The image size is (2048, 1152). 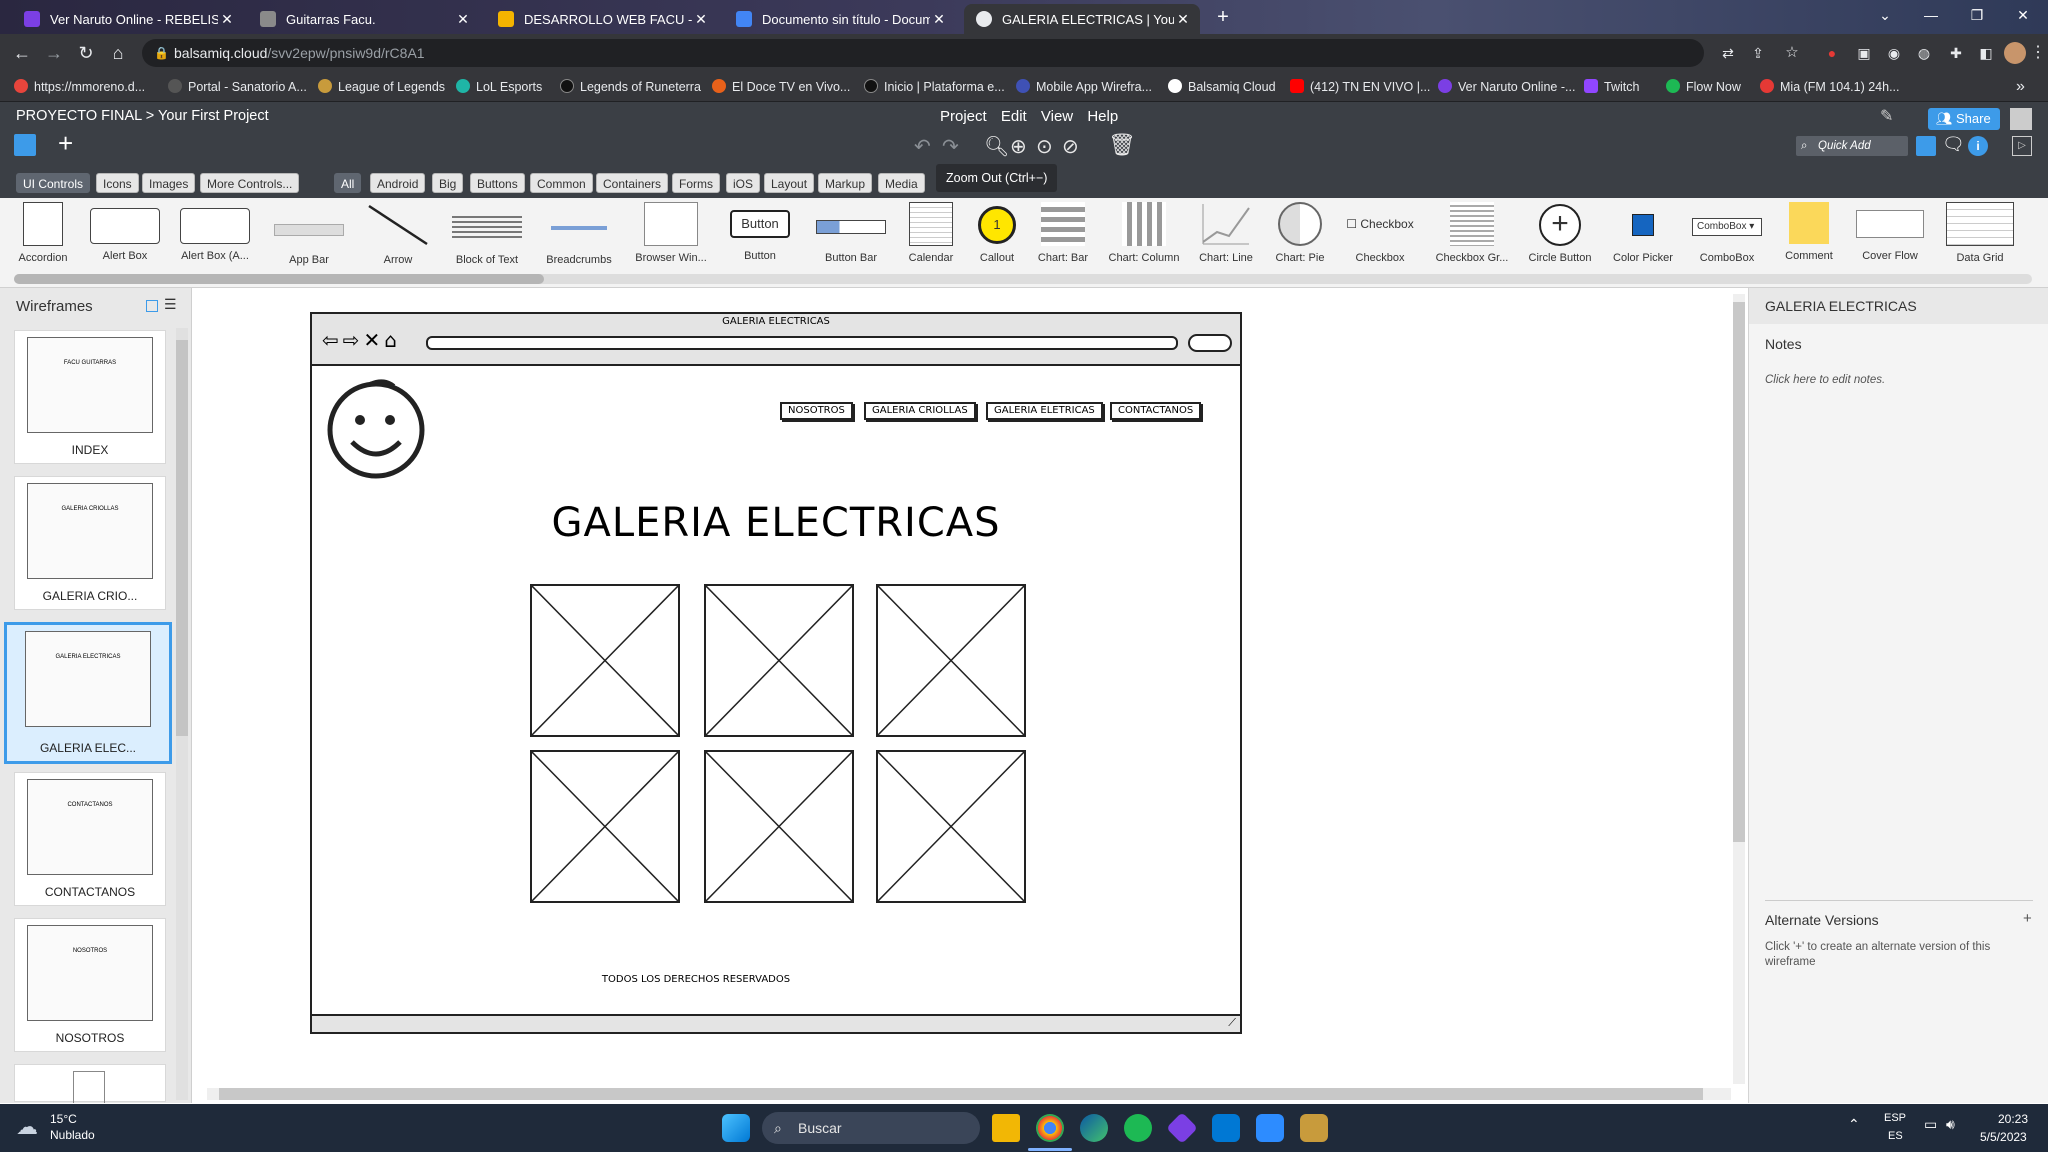 What do you see at coordinates (79, 116) in the screenshot?
I see `breadcrumb-project: PROYECTO FINAL` at bounding box center [79, 116].